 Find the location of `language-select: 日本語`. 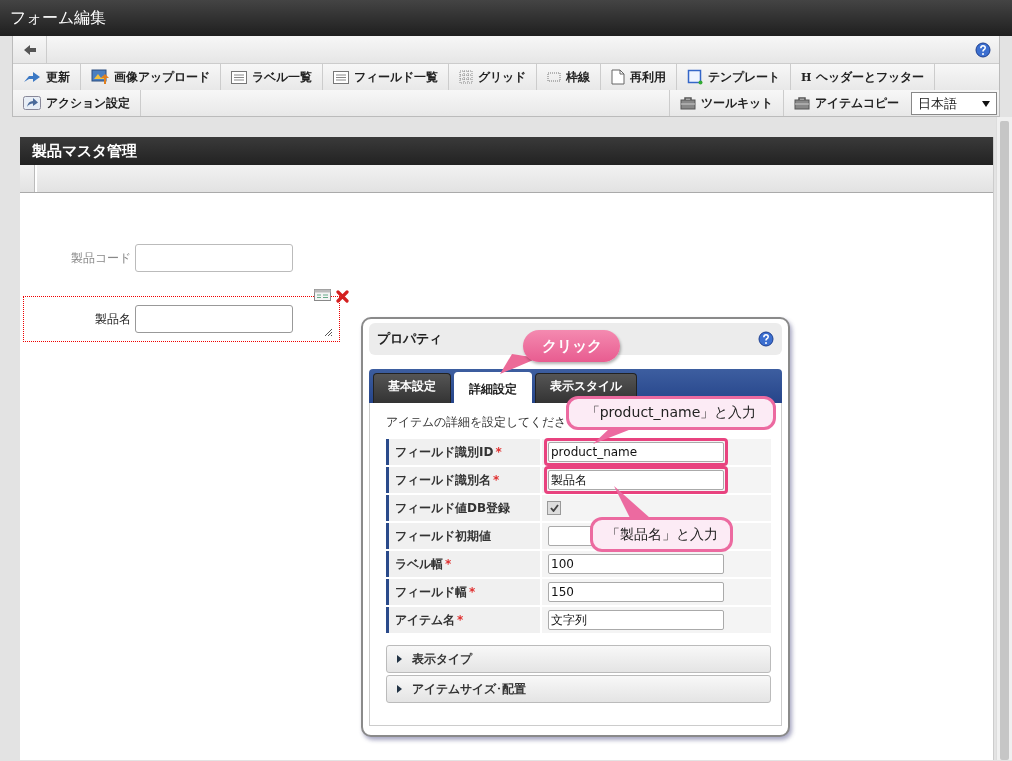

language-select: 日本語 is located at coordinates (954, 103).